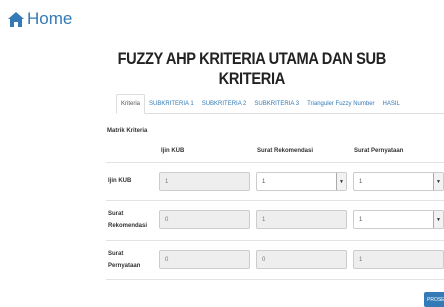  What do you see at coordinates (16, 19) in the screenshot?
I see `home-icon` at bounding box center [16, 19].